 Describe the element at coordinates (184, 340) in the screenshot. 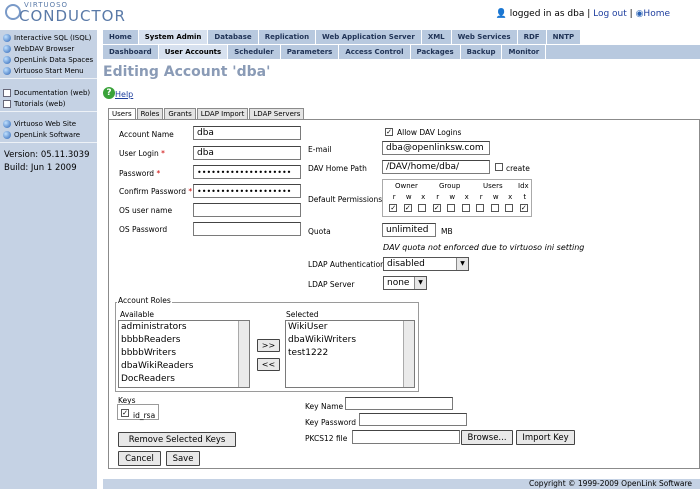

I see `list-item: bbbbReaders` at that location.